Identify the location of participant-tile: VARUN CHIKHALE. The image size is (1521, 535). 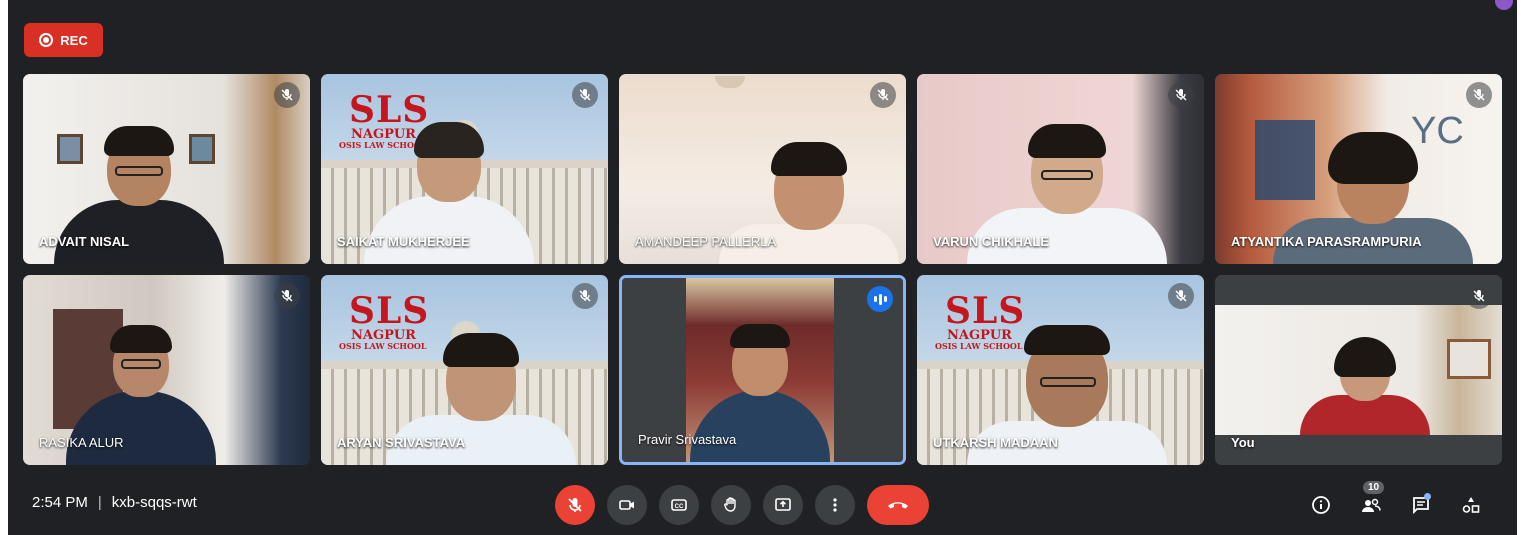
(1060, 169).